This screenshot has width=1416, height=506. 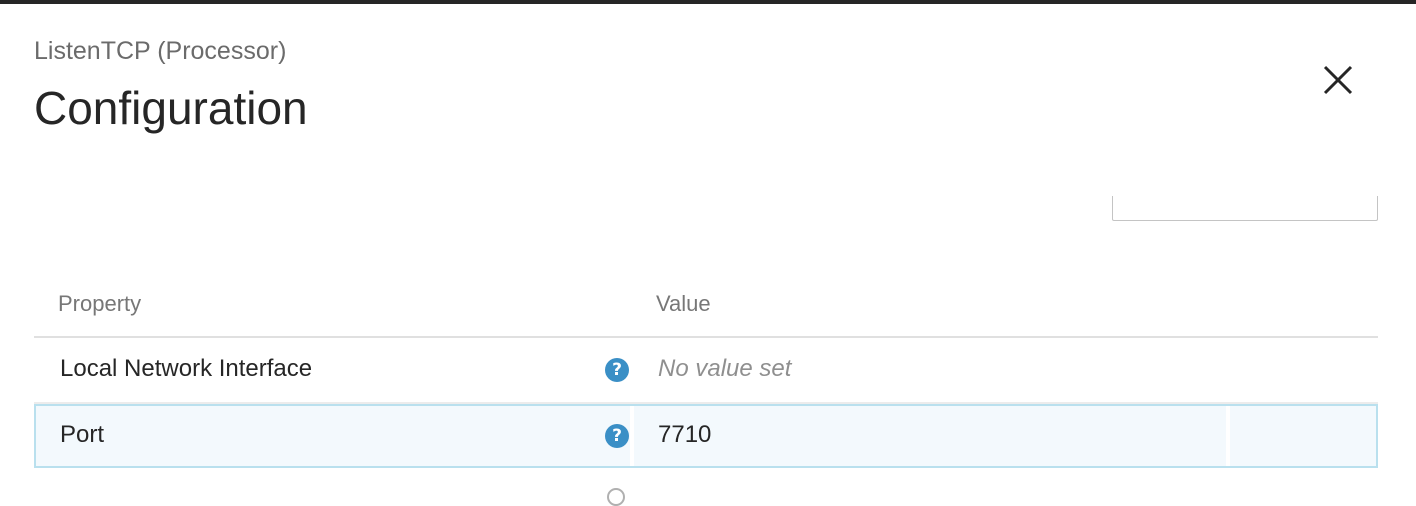 What do you see at coordinates (160, 51) in the screenshot?
I see `dialog-subtitle: ListenTCP (Processor)` at bounding box center [160, 51].